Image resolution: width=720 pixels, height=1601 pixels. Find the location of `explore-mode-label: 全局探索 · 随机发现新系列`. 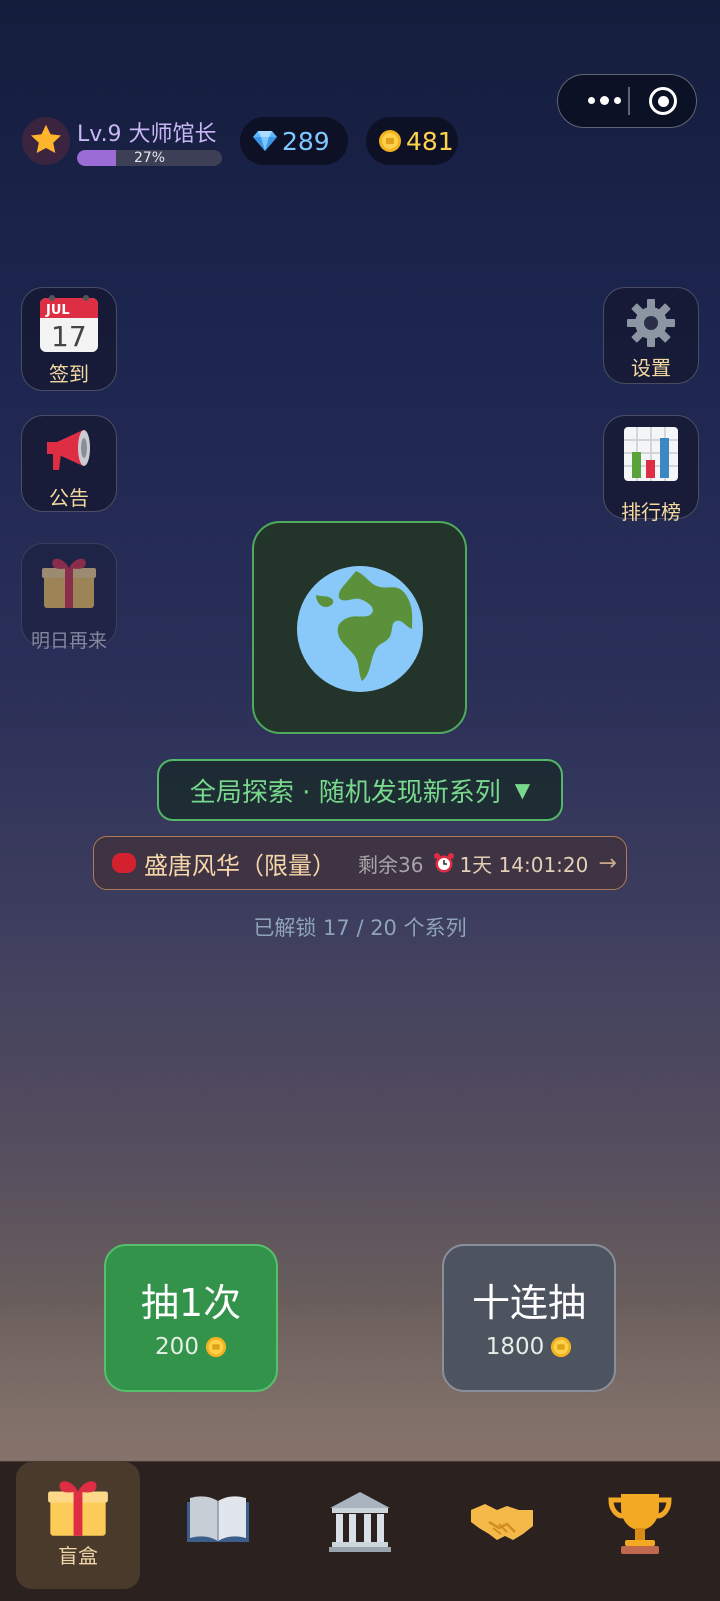

explore-mode-label: 全局探索 · 随机发现新系列 is located at coordinates (345, 792).